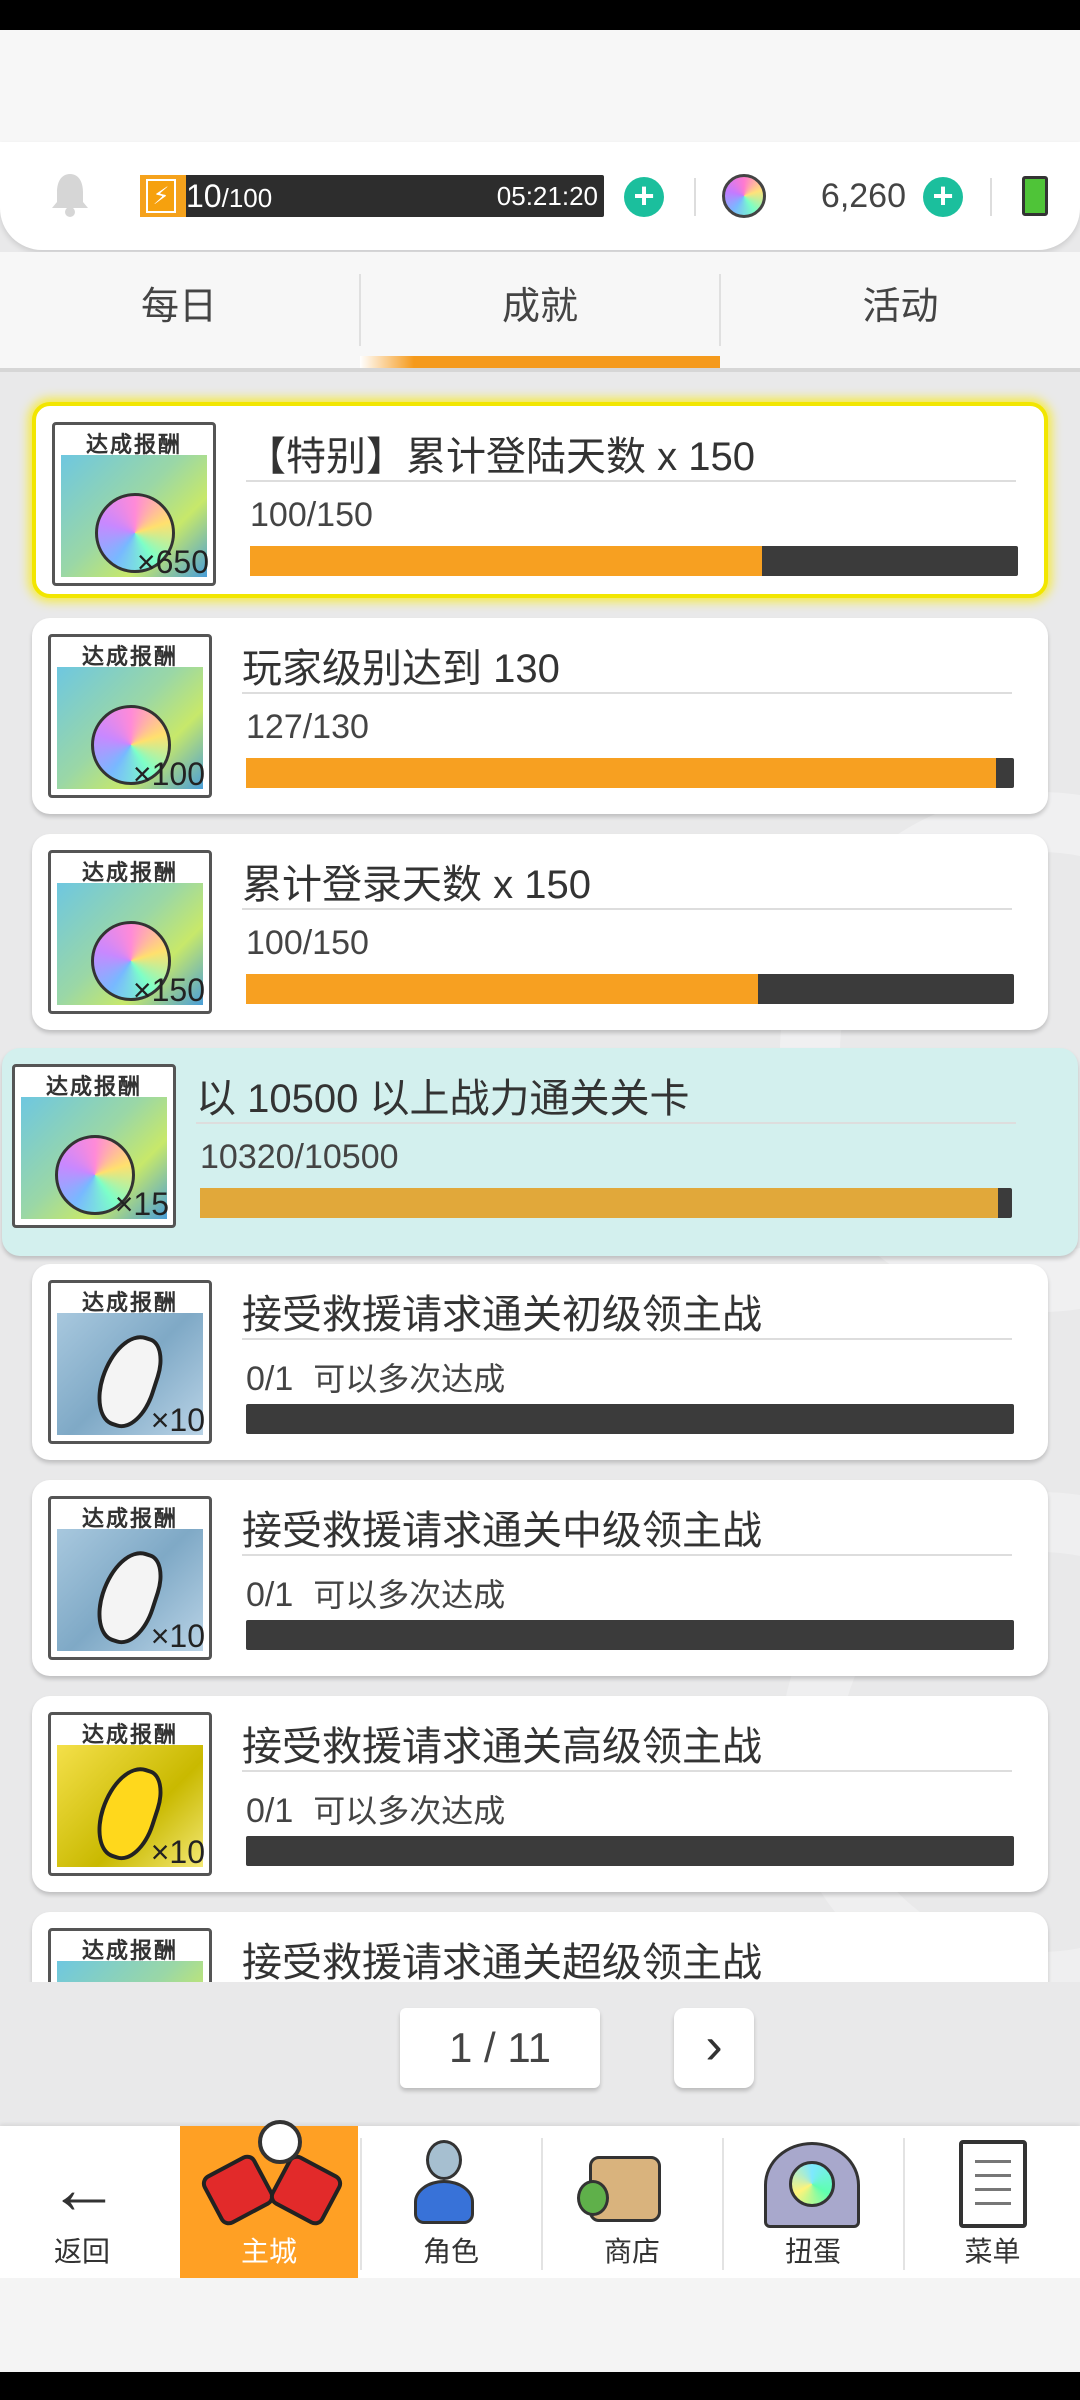 The width and height of the screenshot is (1080, 2400). What do you see at coordinates (179, 311) in the screenshot?
I see `tab-daily: 每日` at bounding box center [179, 311].